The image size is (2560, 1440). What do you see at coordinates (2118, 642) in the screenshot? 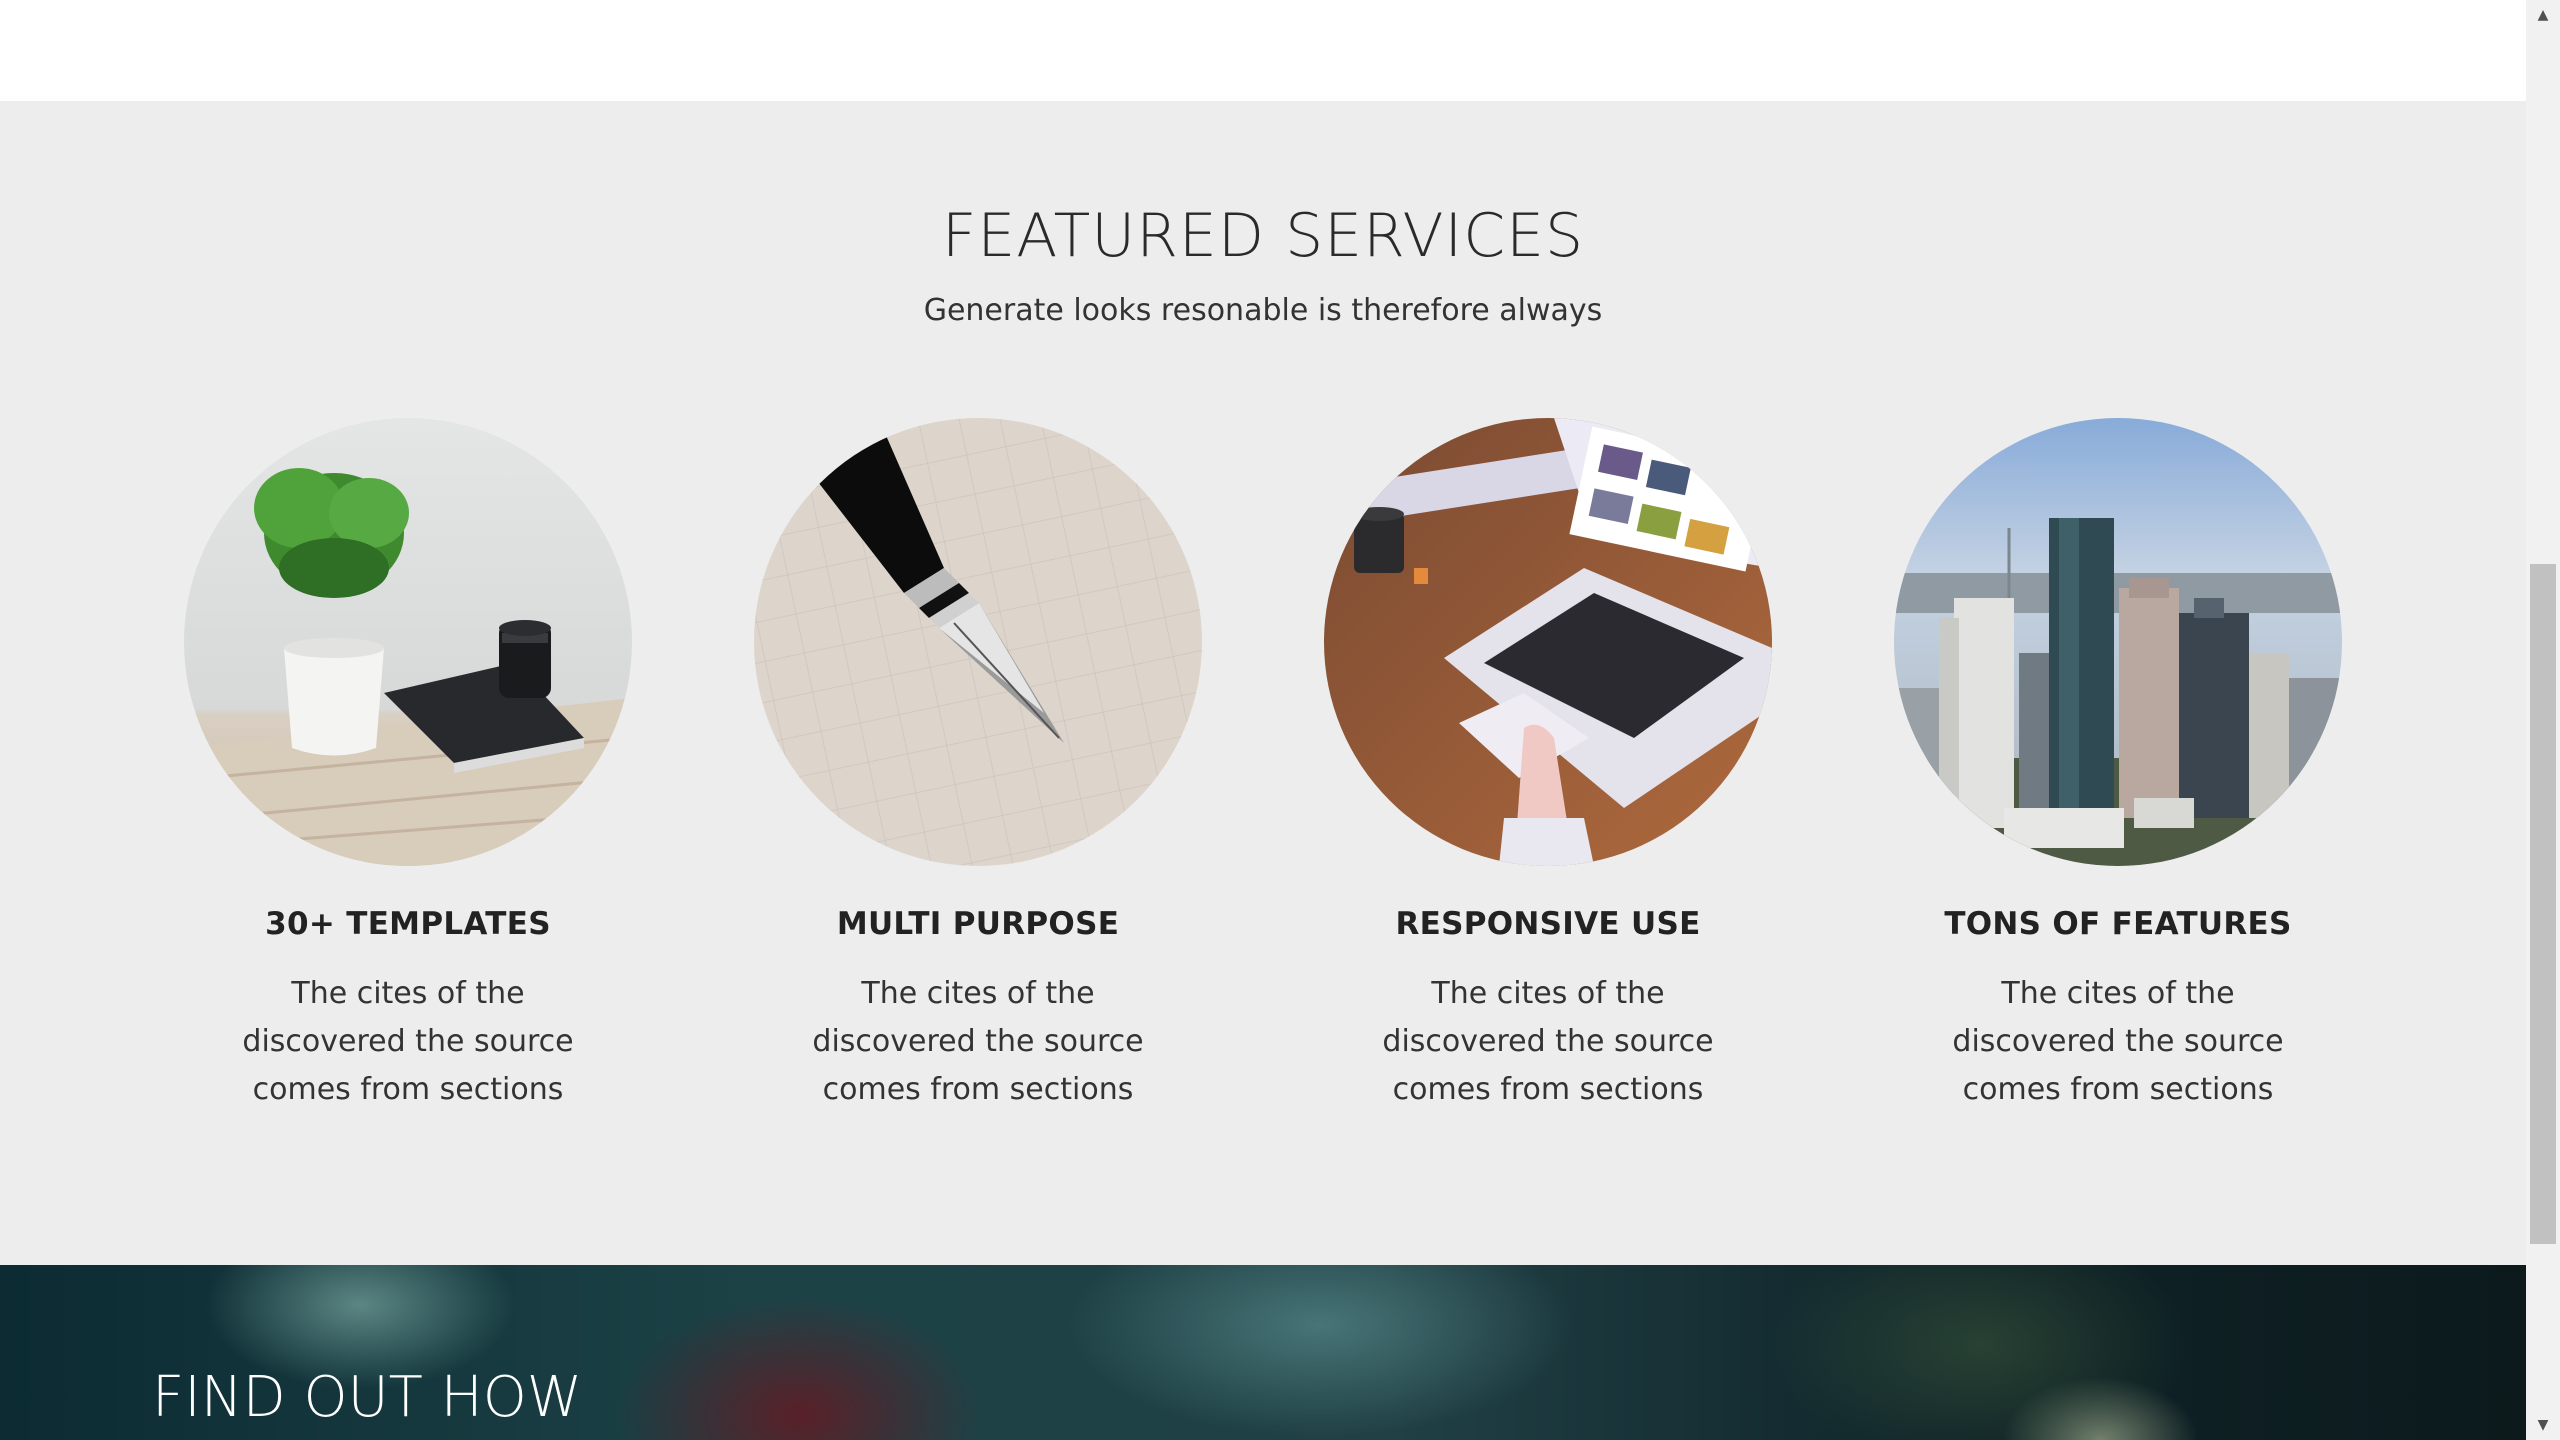
I see `city-skyline-image` at bounding box center [2118, 642].